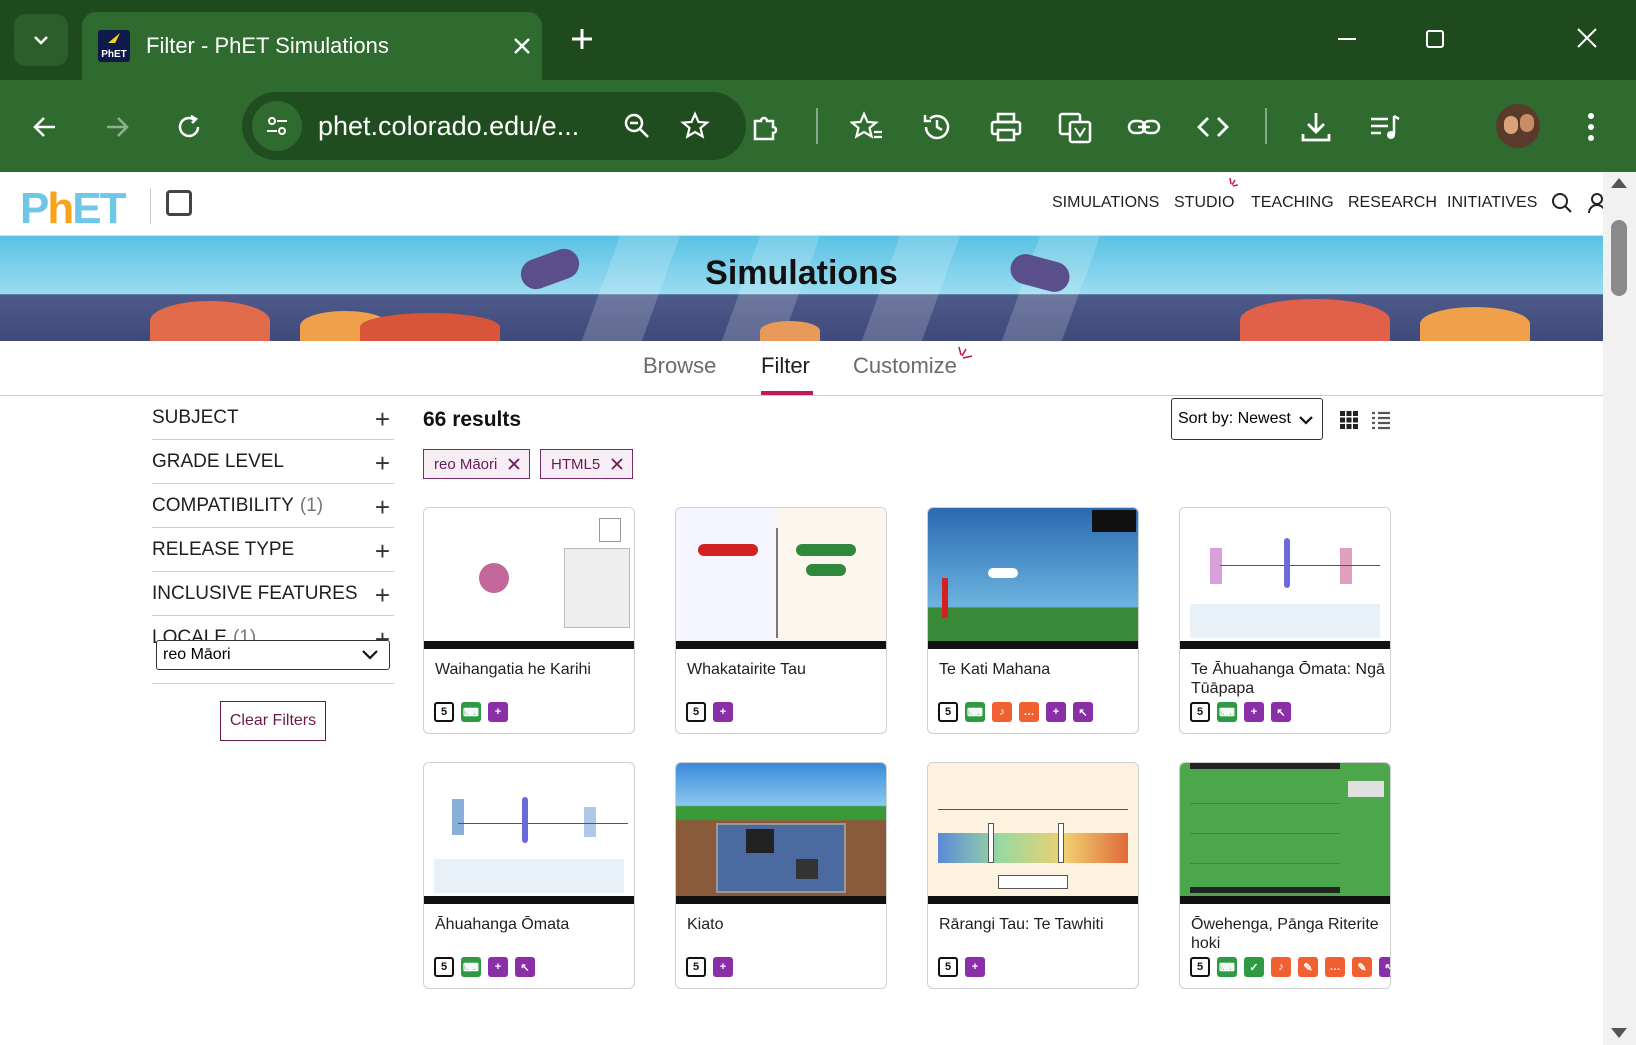 The image size is (1636, 1045). I want to click on browser-tab-strip: PhET Filter - PhET Simulations, so click(818, 40).